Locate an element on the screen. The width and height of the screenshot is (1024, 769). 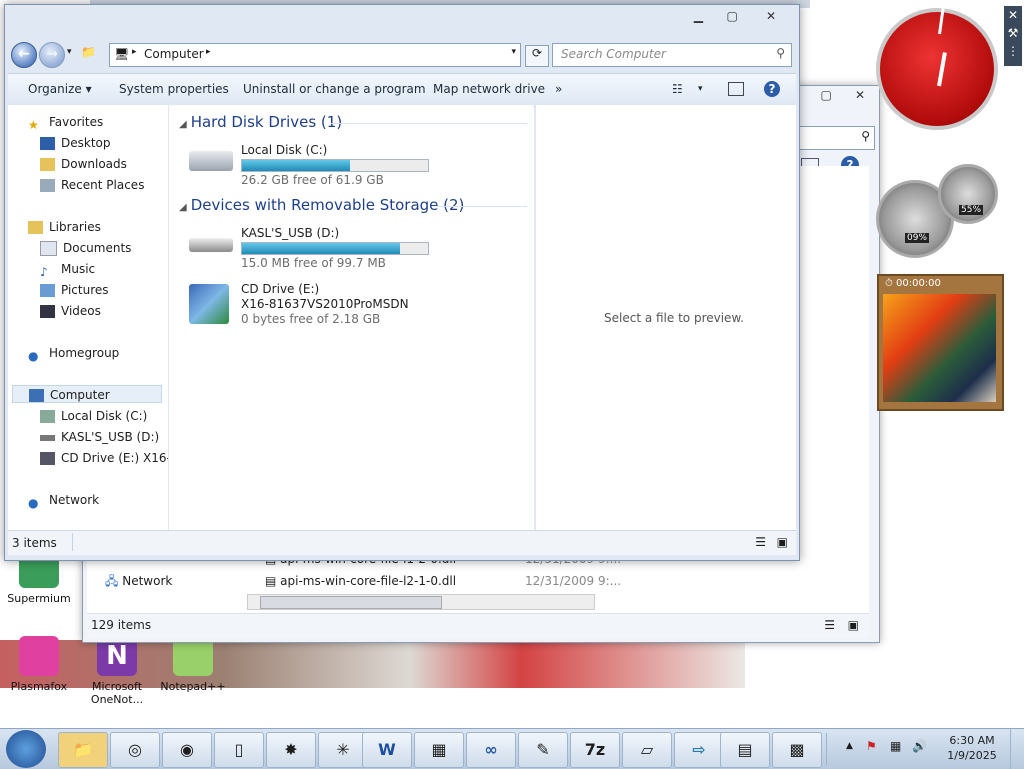
title-bar: ▁ ▢ ✕ is located at coordinates (402, 20).